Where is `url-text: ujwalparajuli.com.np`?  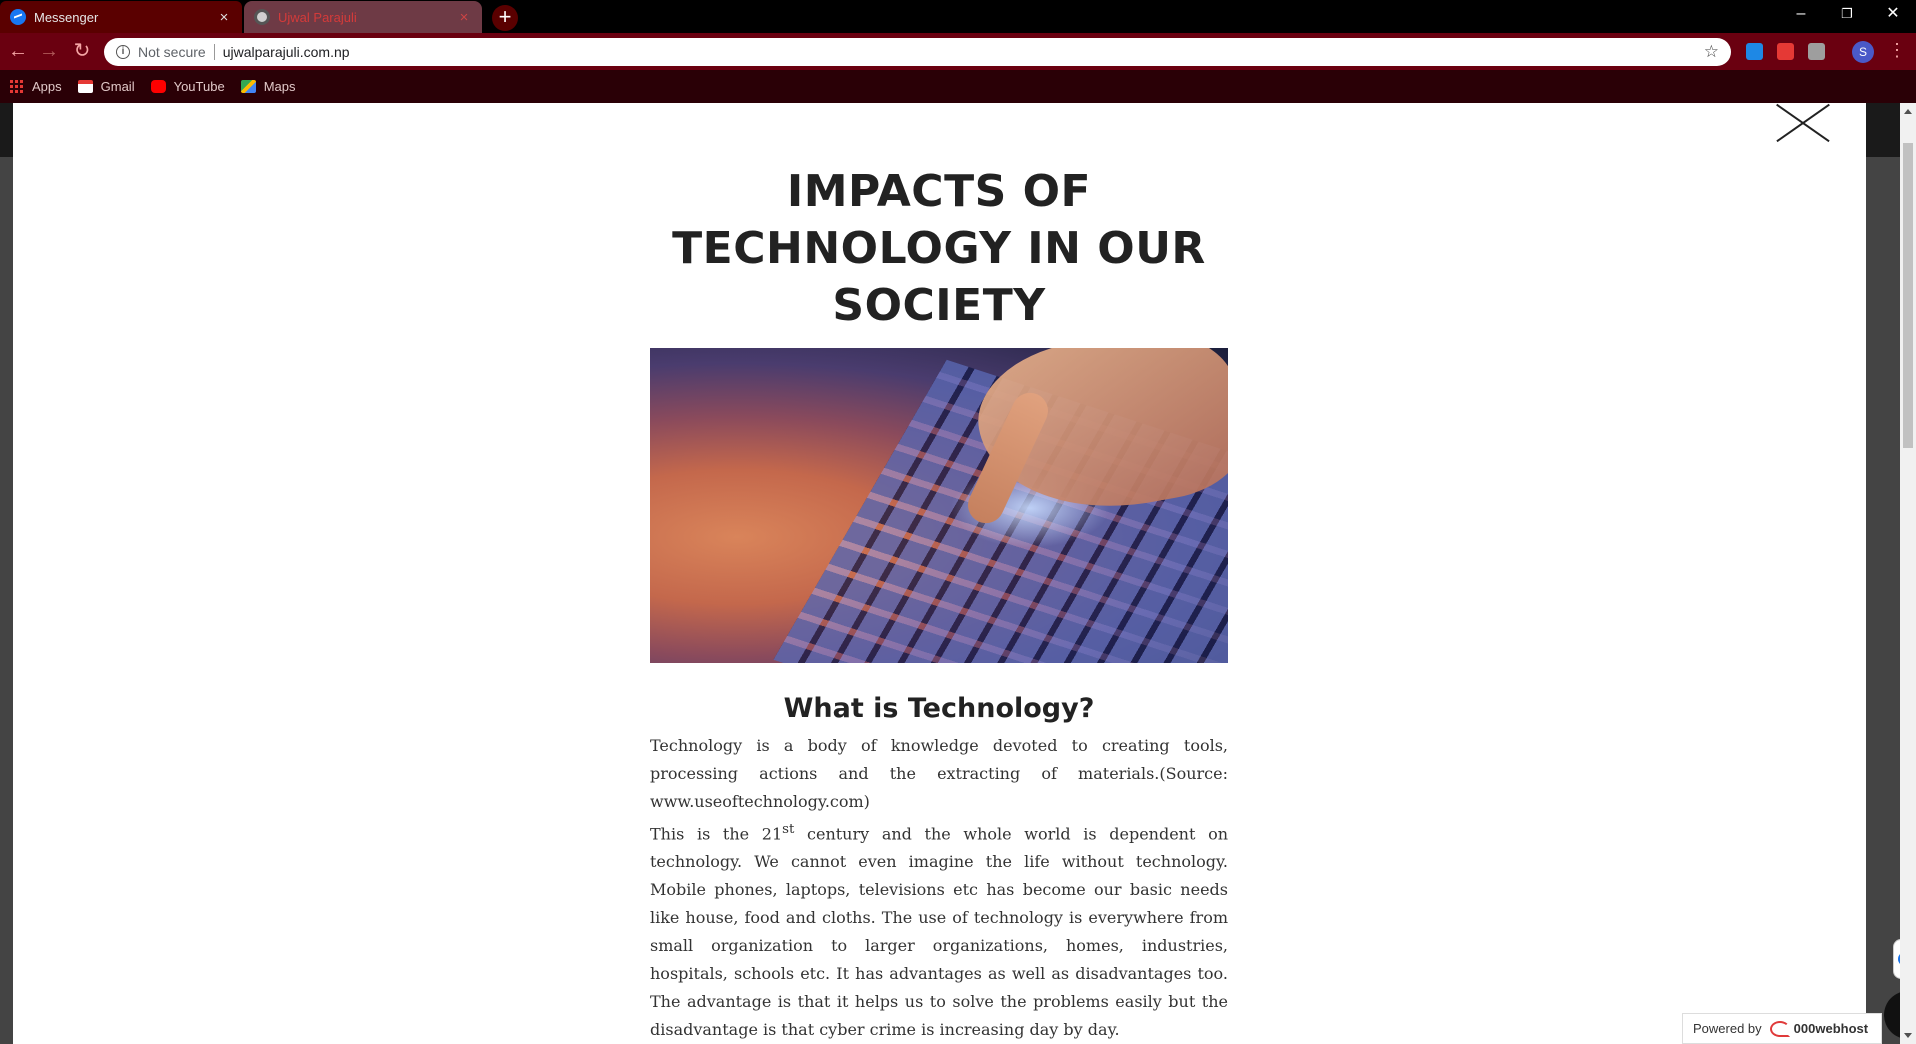
url-text: ujwalparajuli.com.np is located at coordinates (286, 52).